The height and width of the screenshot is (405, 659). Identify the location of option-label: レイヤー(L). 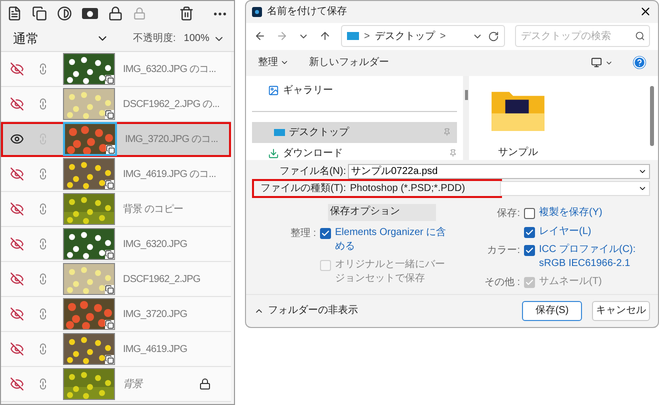
(598, 231).